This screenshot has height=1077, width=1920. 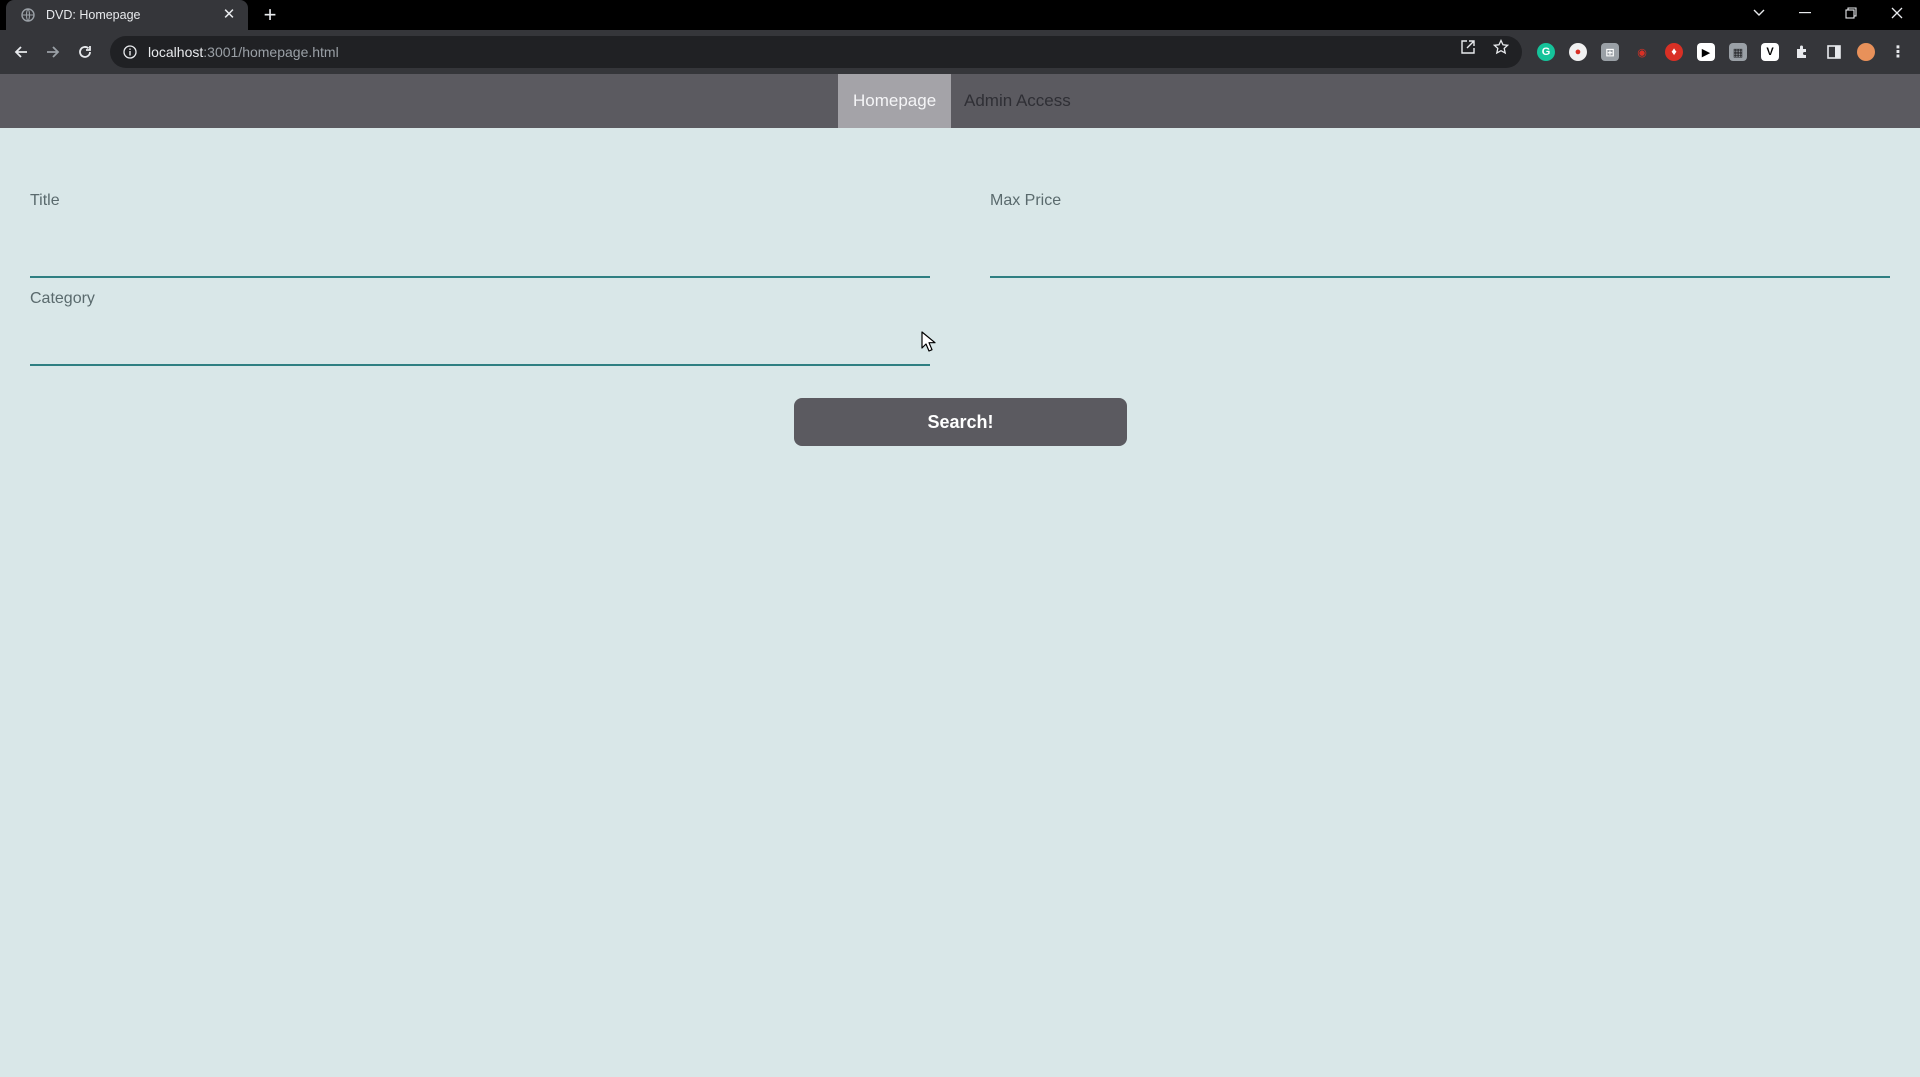 I want to click on search-button: Search!, so click(x=960, y=422).